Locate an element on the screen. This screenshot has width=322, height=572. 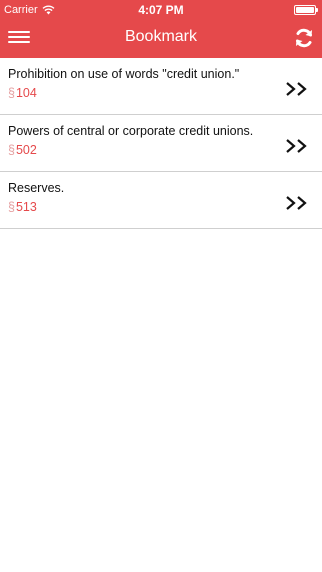
status-time: 4:07 PM is located at coordinates (161, 10).